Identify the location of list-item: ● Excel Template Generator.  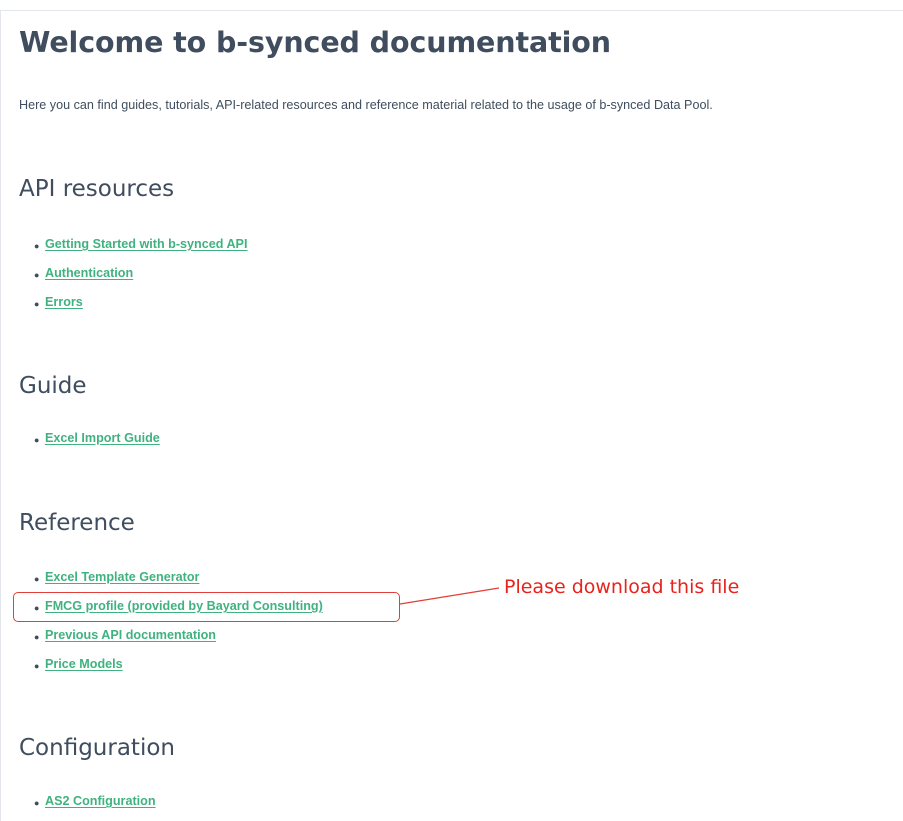
(161, 579).